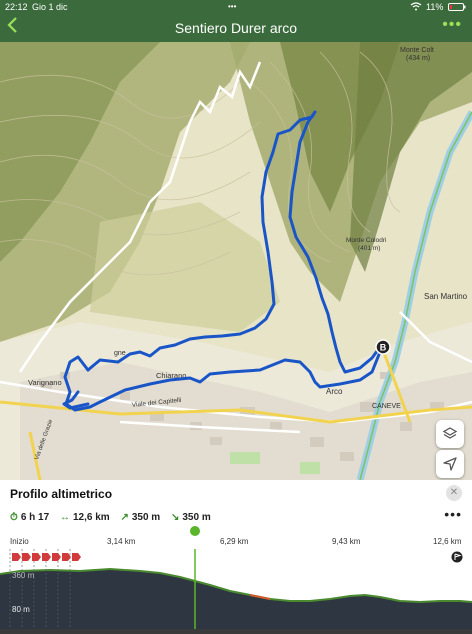 The height and width of the screenshot is (634, 472). What do you see at coordinates (346, 541) in the screenshot?
I see `axis-label-3: 9,43 km` at bounding box center [346, 541].